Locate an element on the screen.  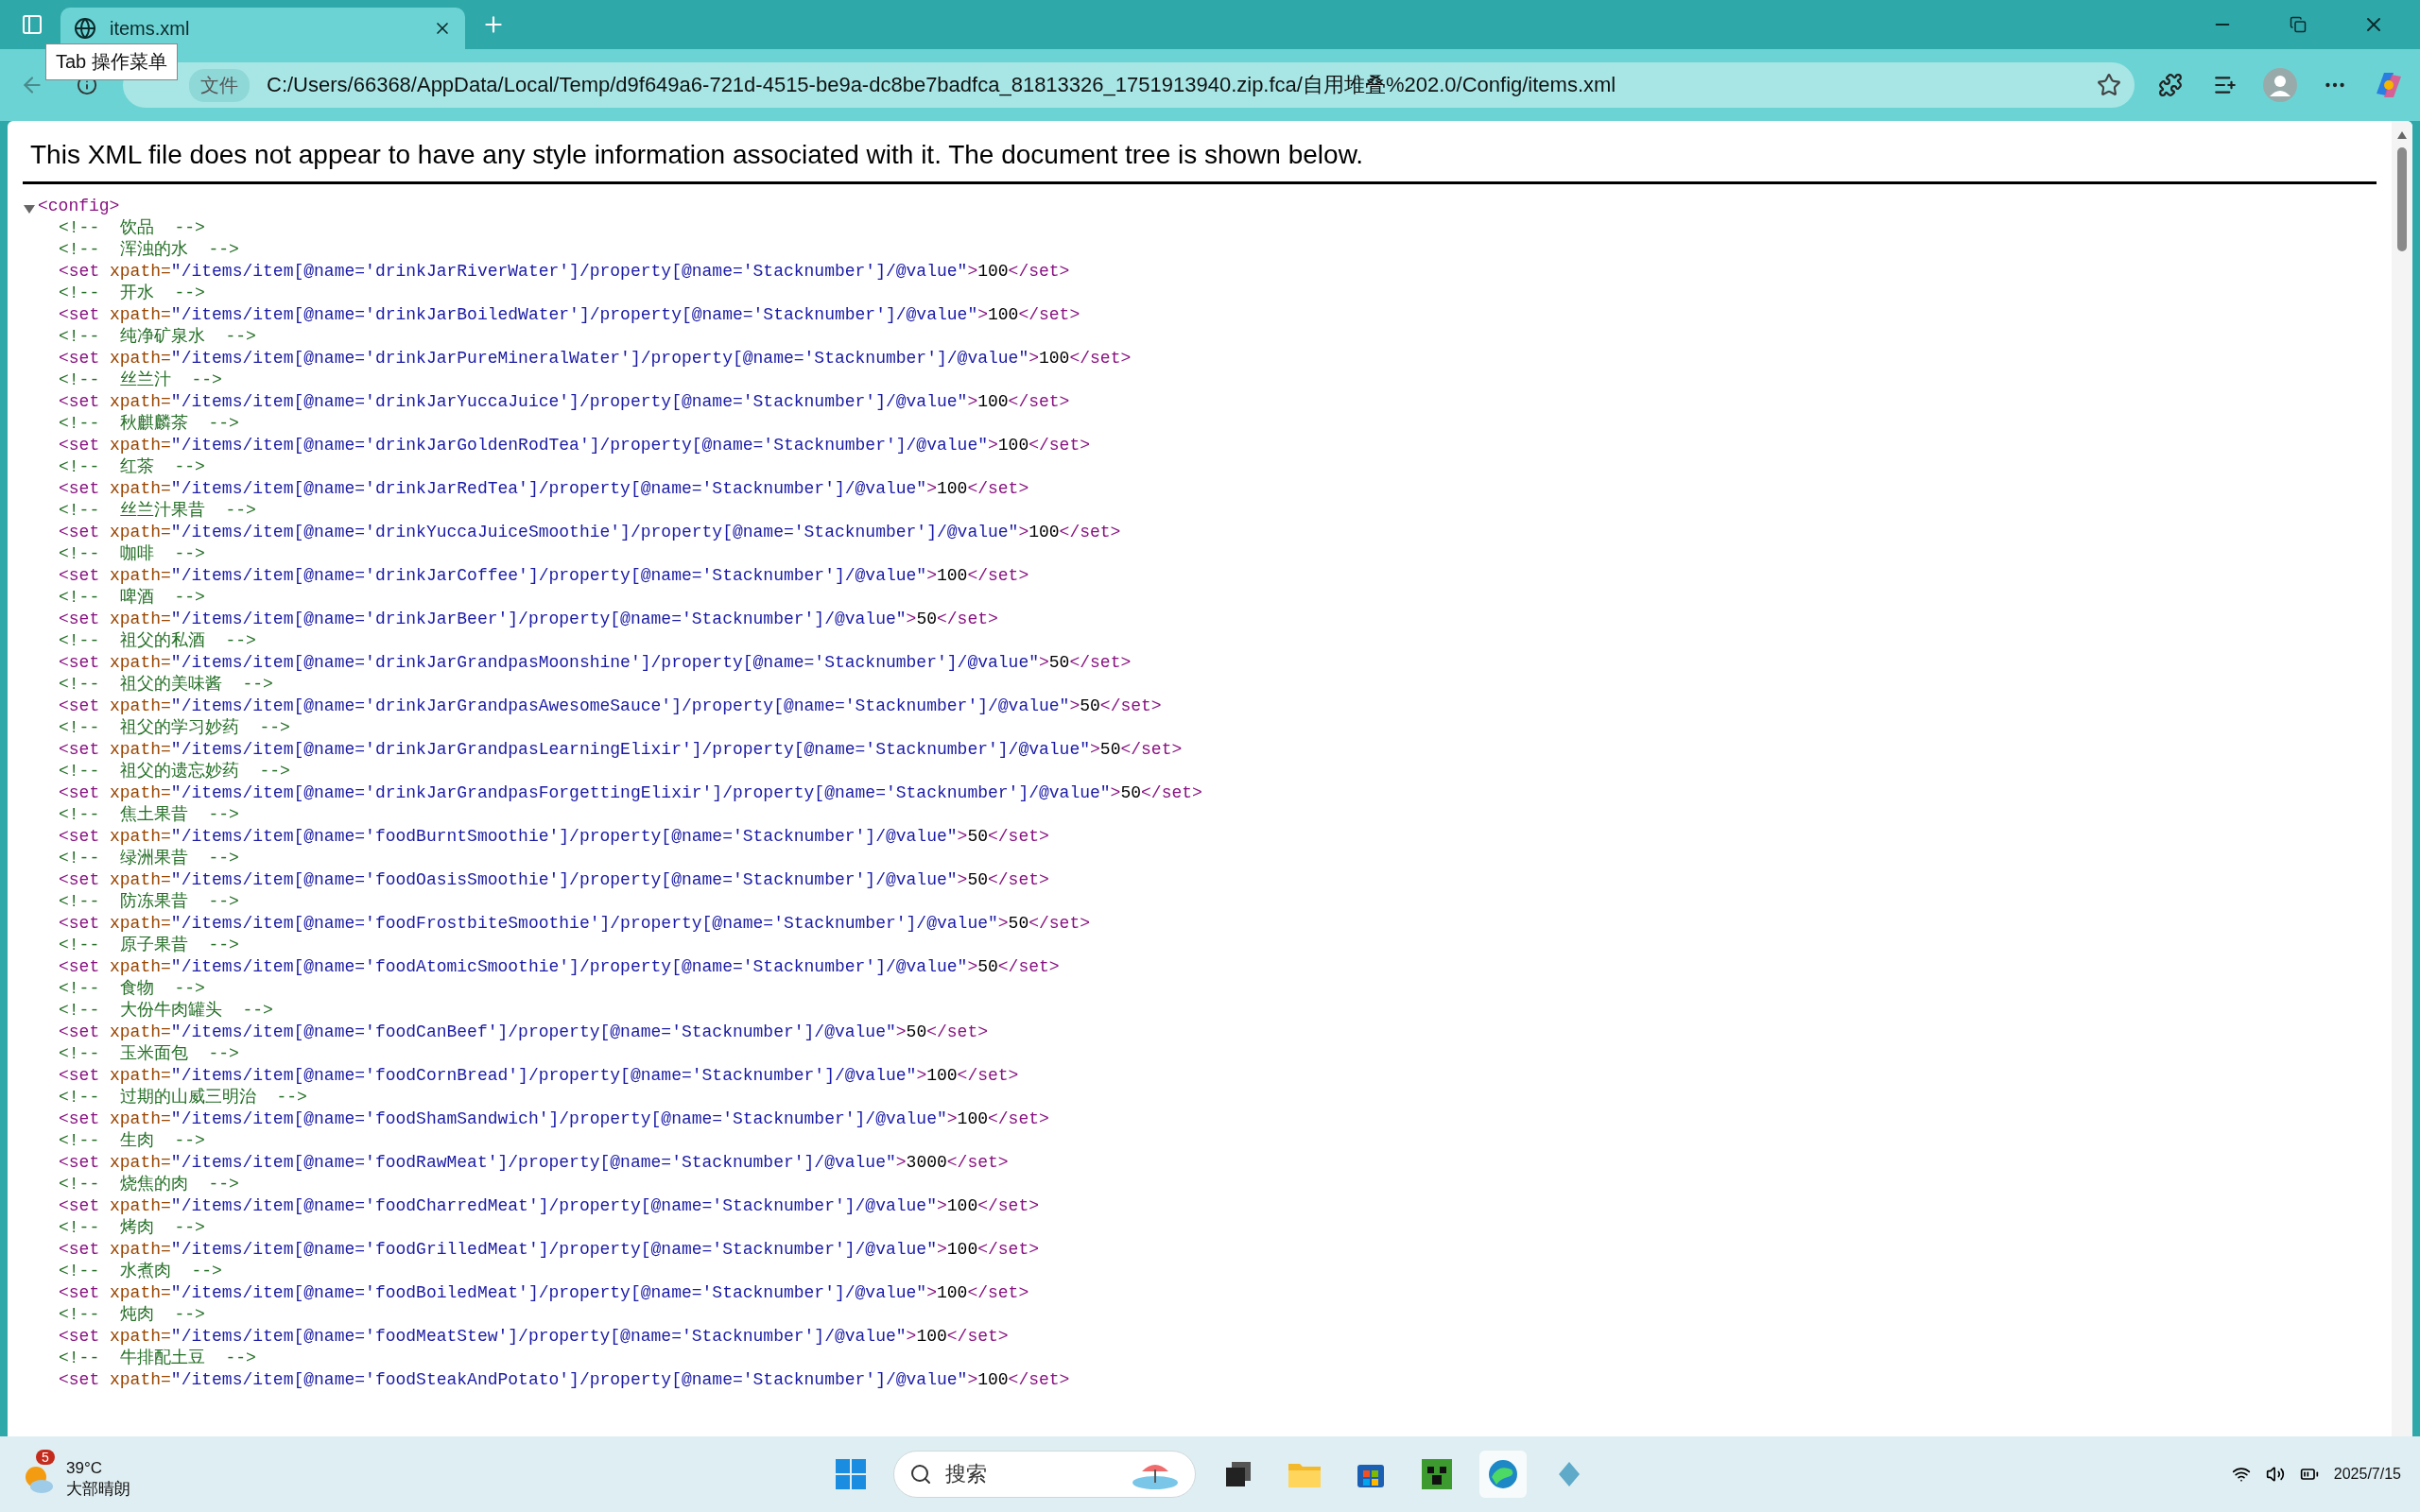
code-line: <set xpath="/items/item[@name='foodCanBeef']/property[@name='Stacknumber']/@value">50</set> is located at coordinates (523, 1032).